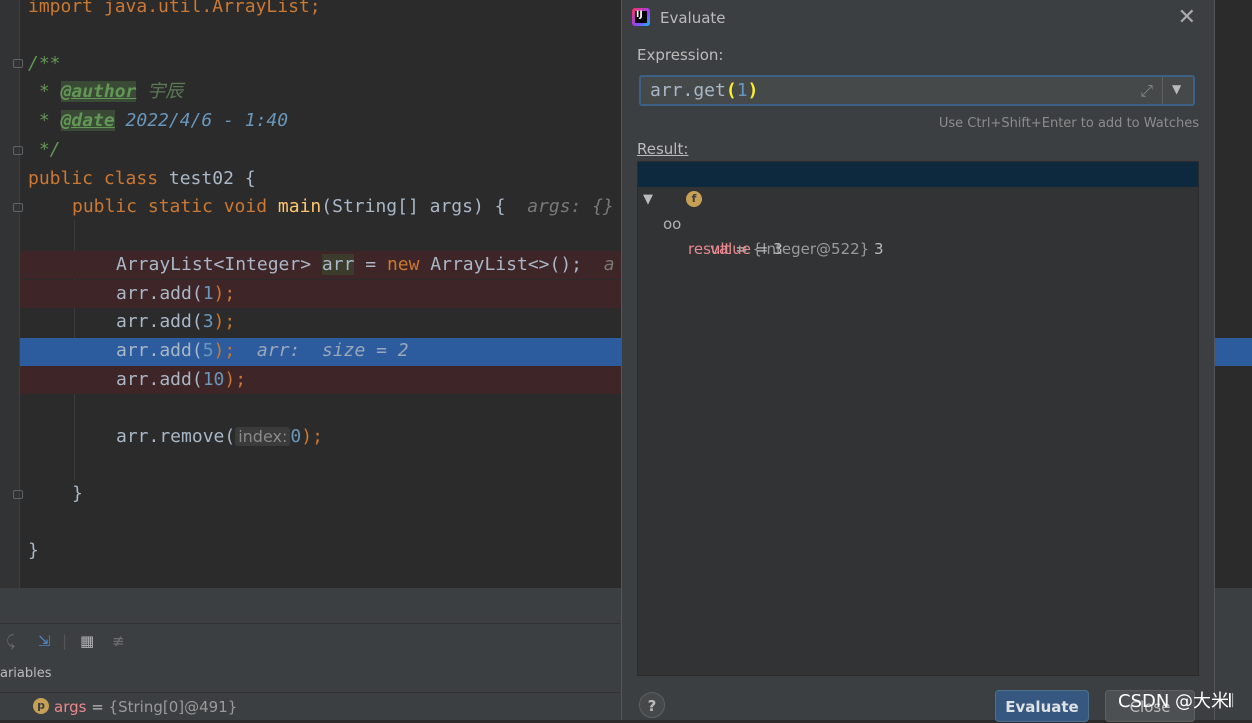 The image size is (1252, 723). I want to click on number-literal: 0, so click(296, 436).